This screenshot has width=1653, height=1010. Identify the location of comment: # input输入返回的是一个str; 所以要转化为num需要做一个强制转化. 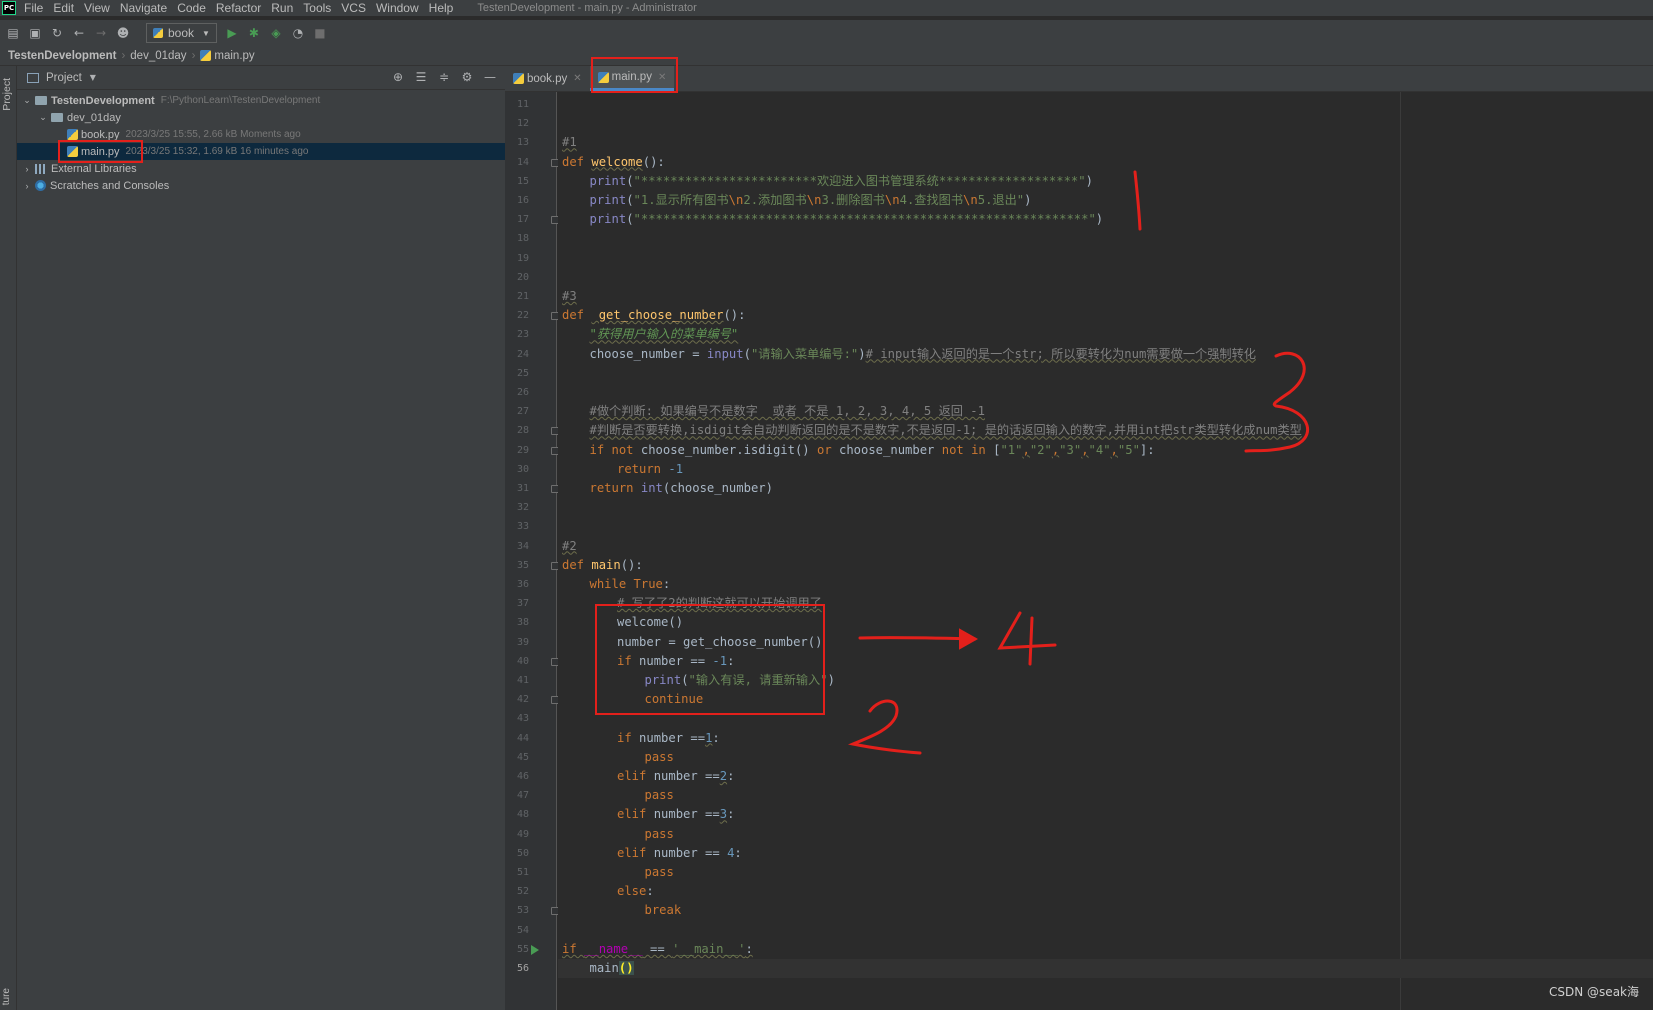
(1060, 353).